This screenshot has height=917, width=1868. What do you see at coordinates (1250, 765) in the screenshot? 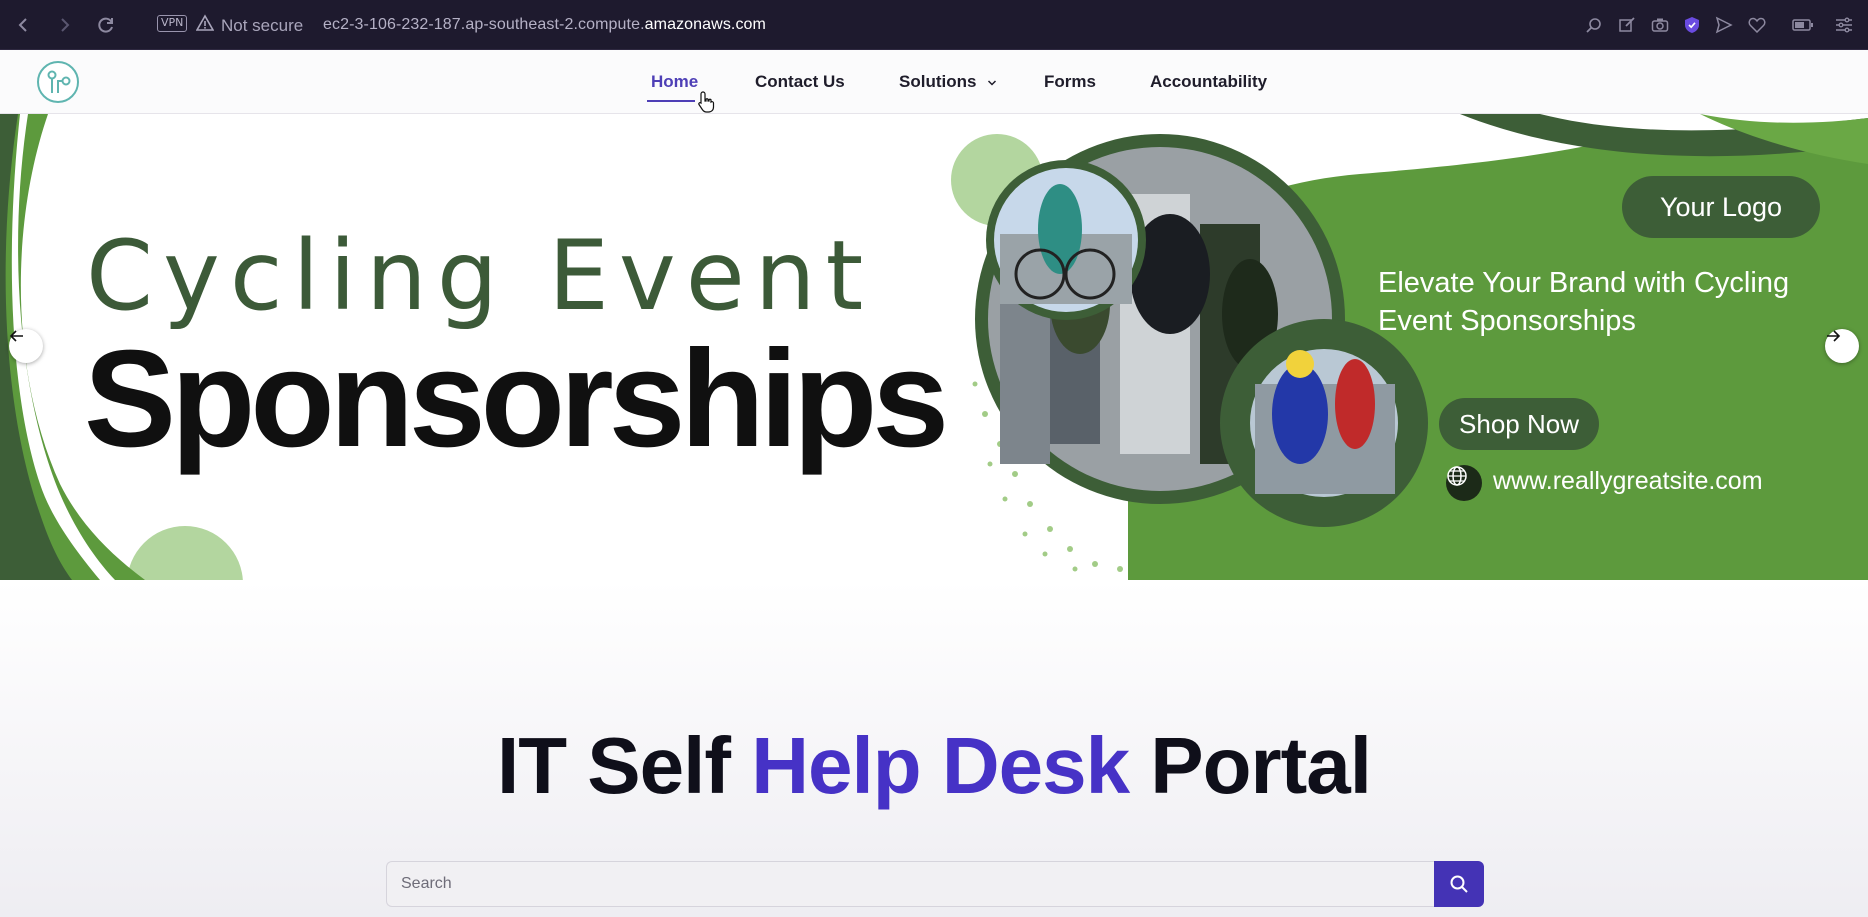
I see `portal-title-part2: Portal` at bounding box center [1250, 765].